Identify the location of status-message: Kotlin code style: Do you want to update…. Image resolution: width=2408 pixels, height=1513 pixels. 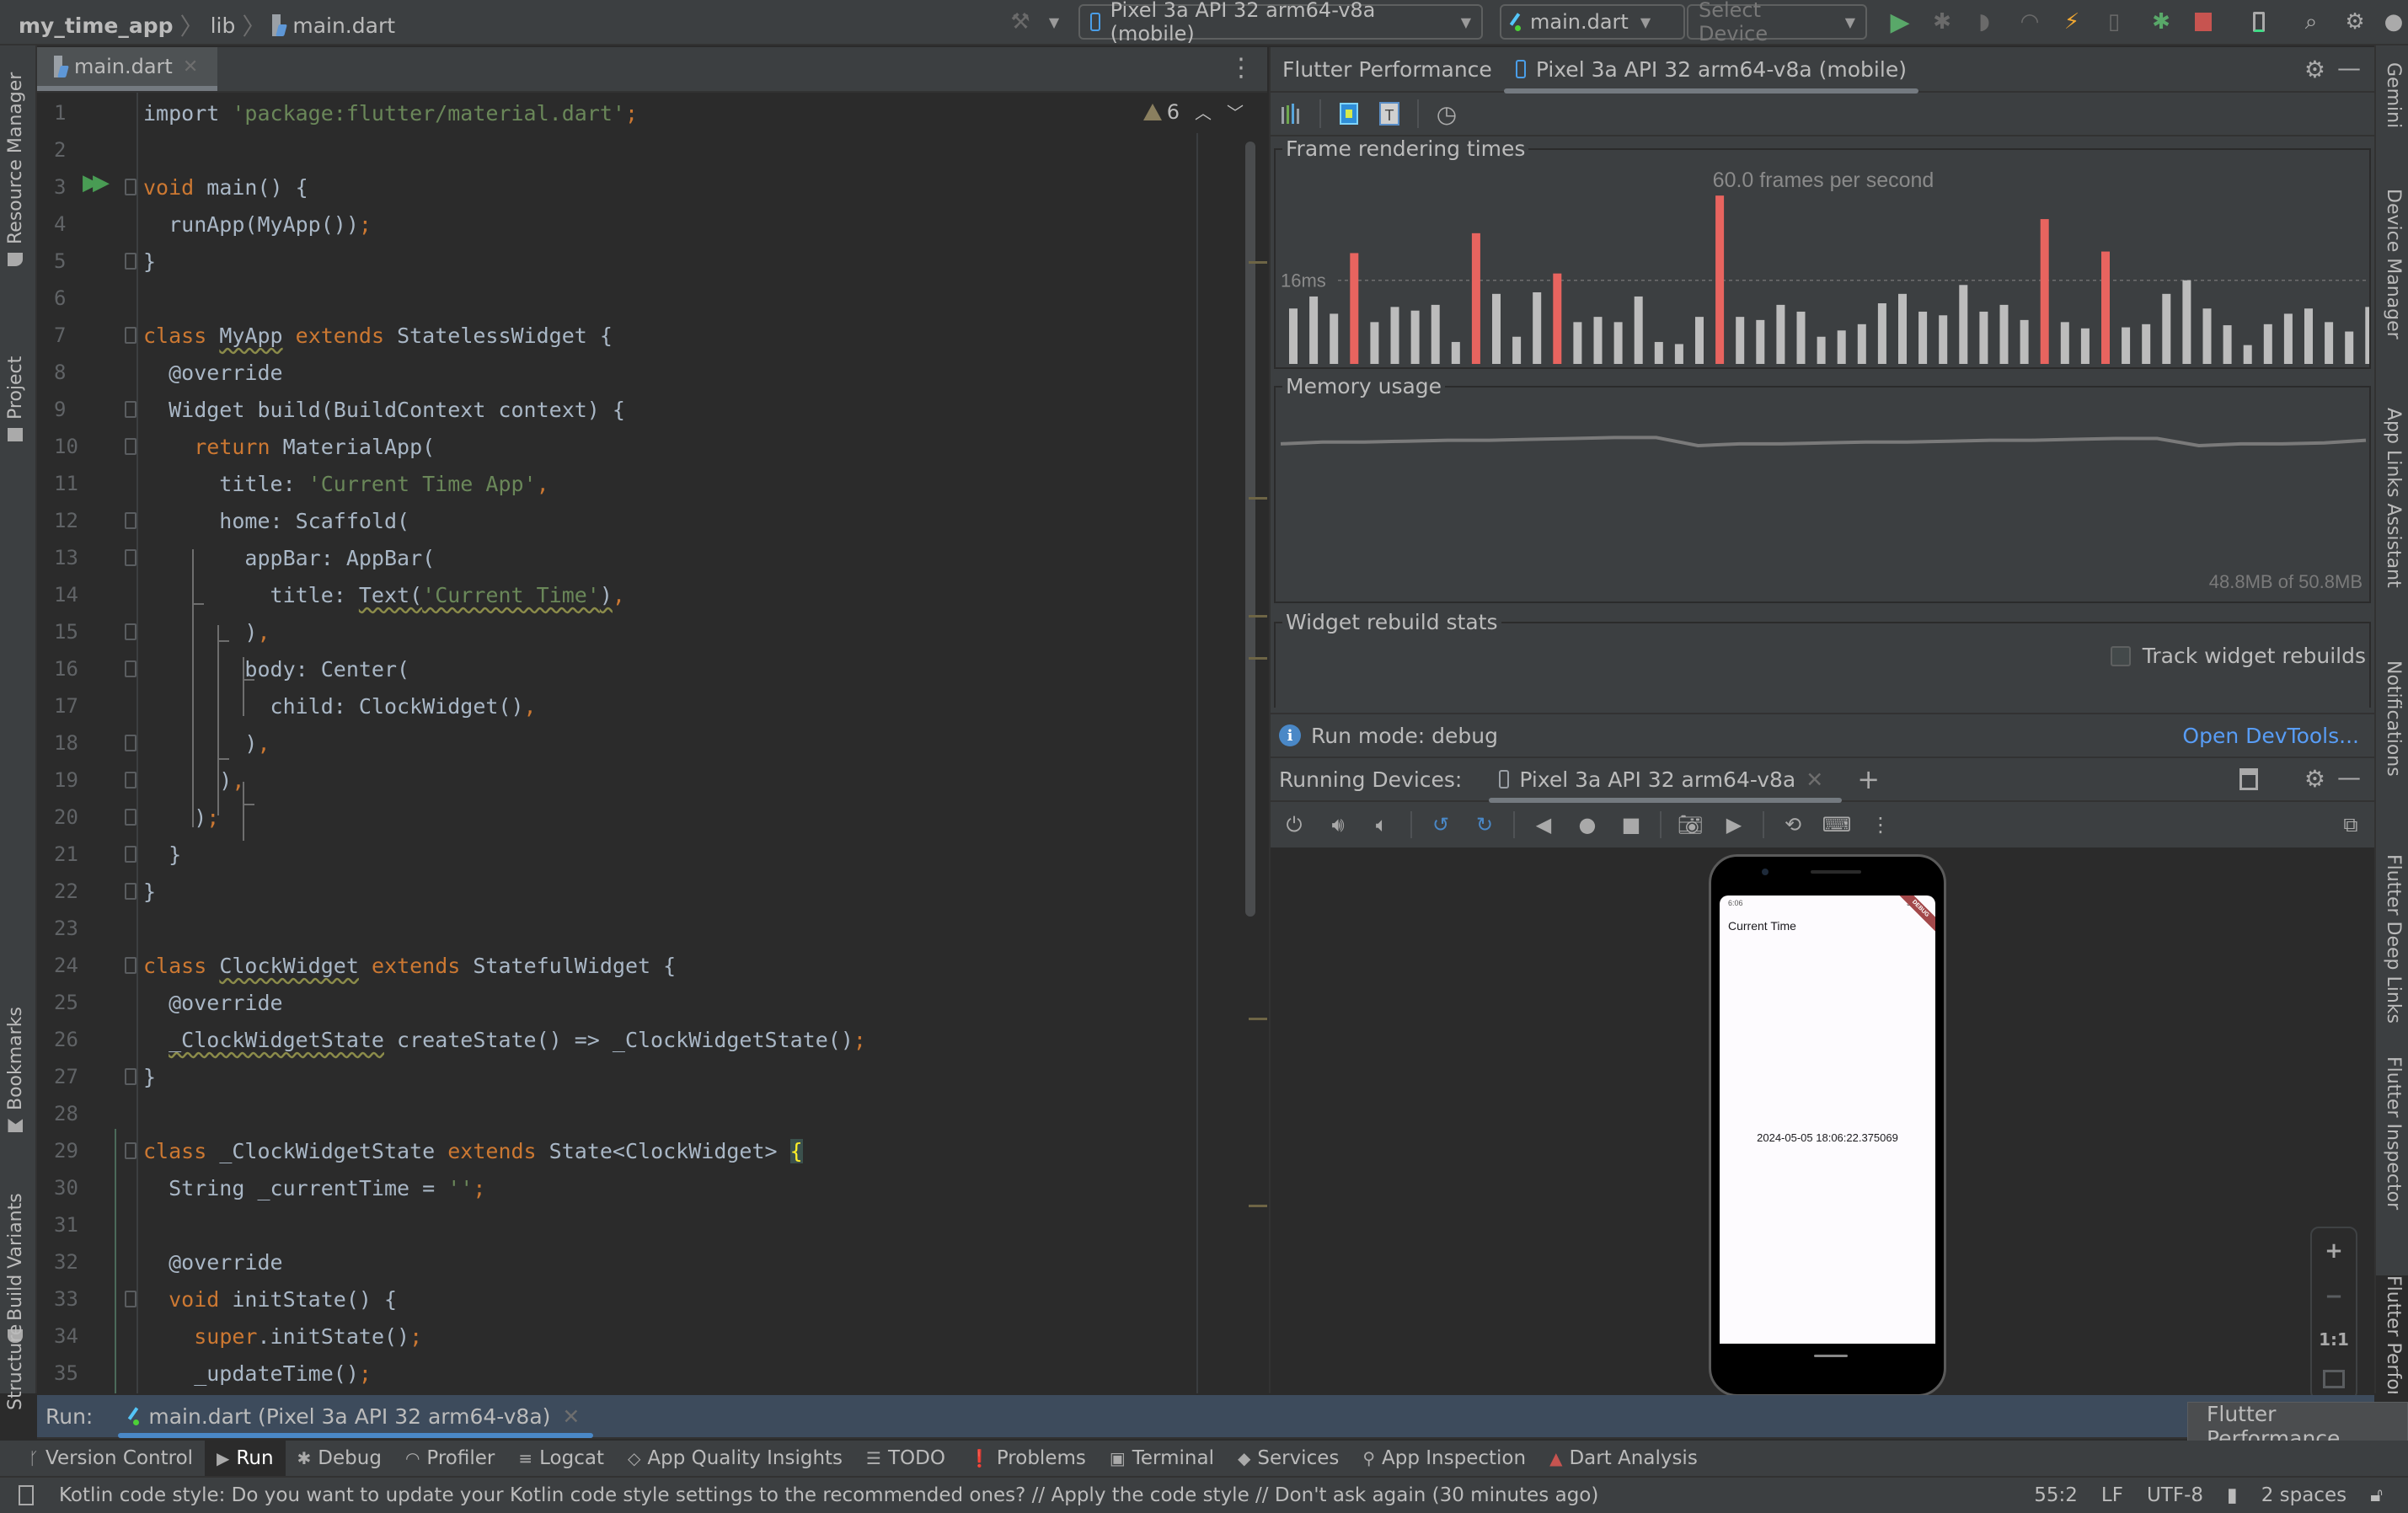
(828, 1495).